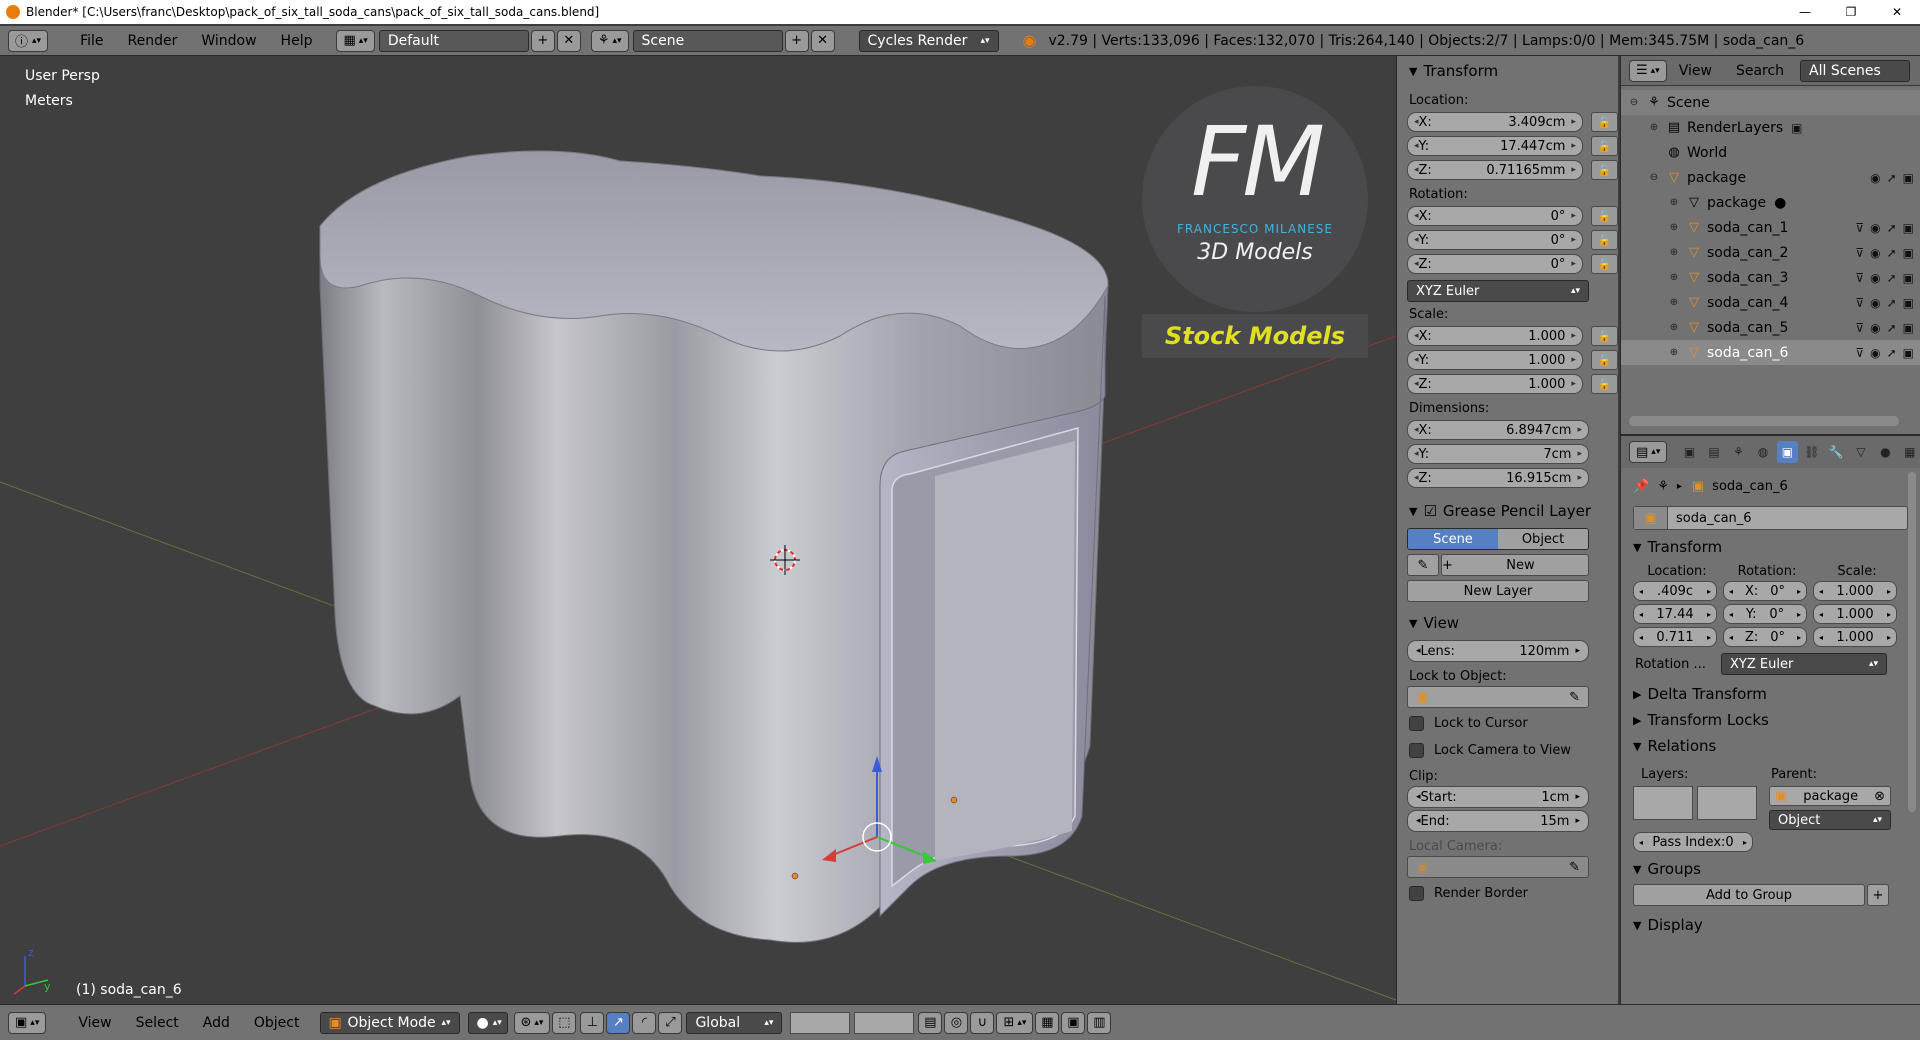 The image size is (1920, 1040). I want to click on outliner-item-world: ◍ World, so click(1770, 152).